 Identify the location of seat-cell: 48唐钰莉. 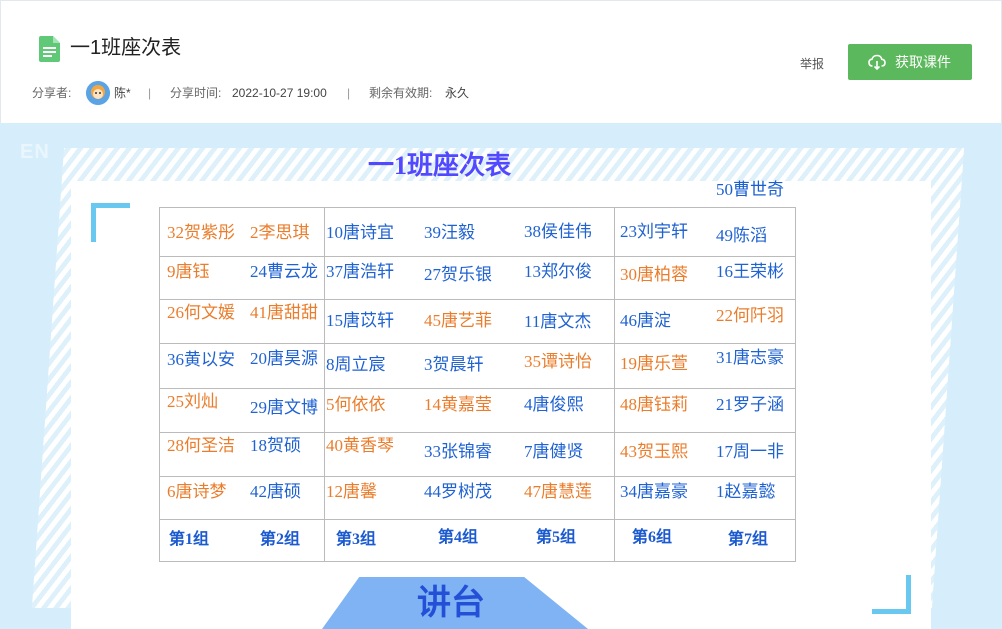
(654, 404).